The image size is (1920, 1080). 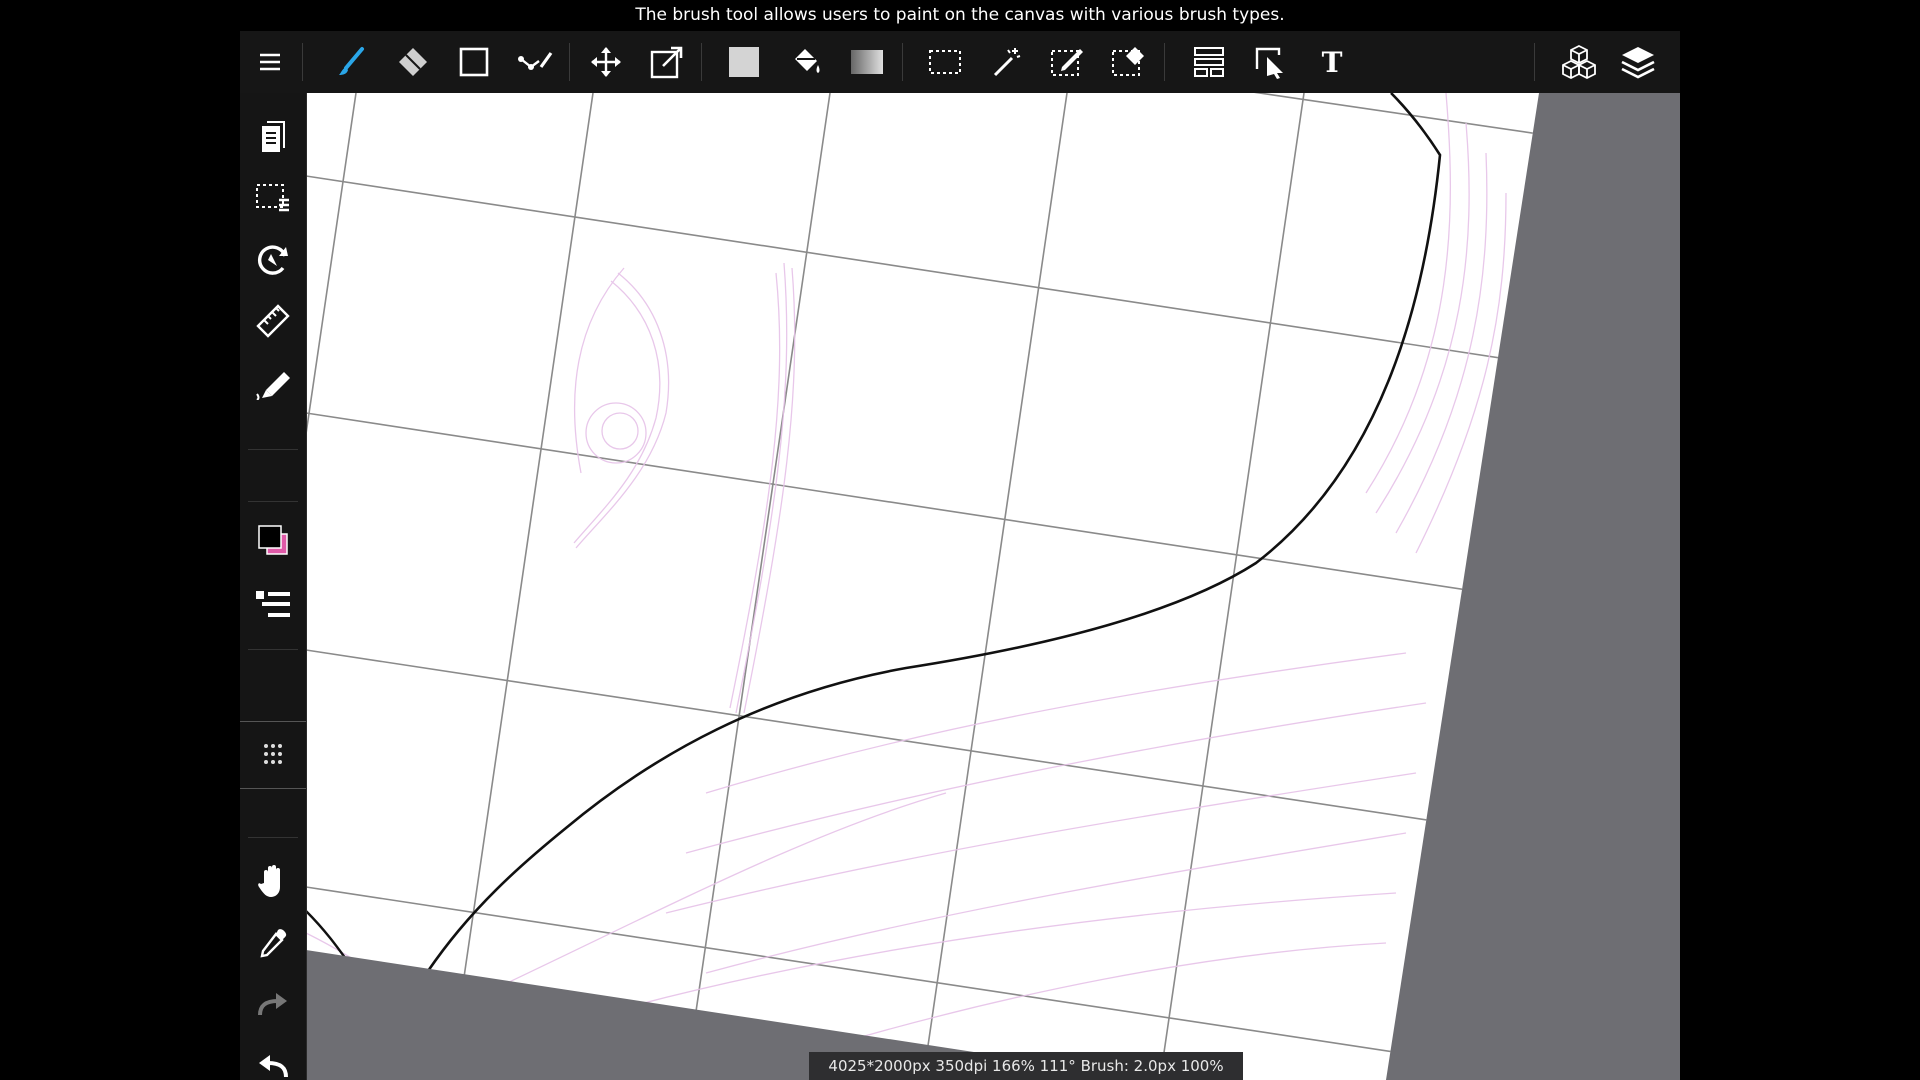 What do you see at coordinates (270, 62) in the screenshot?
I see `menu-icon` at bounding box center [270, 62].